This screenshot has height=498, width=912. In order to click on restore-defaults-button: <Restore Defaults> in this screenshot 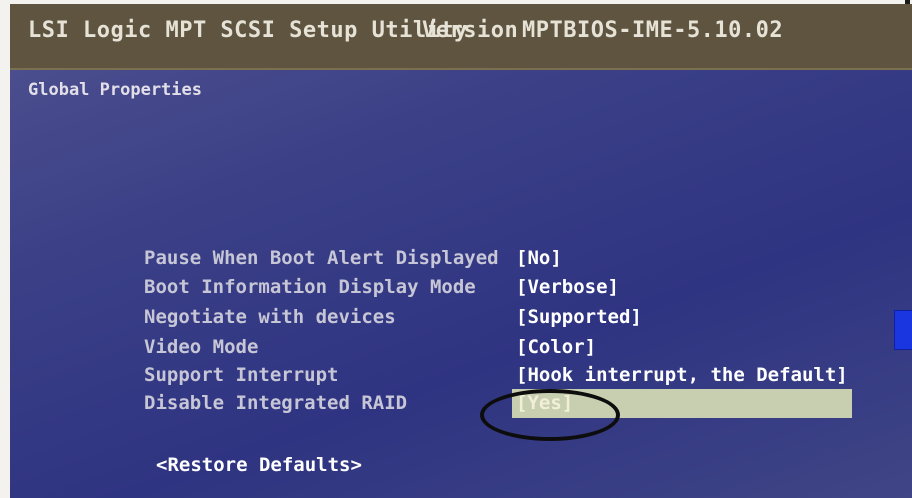, I will do `click(259, 465)`.